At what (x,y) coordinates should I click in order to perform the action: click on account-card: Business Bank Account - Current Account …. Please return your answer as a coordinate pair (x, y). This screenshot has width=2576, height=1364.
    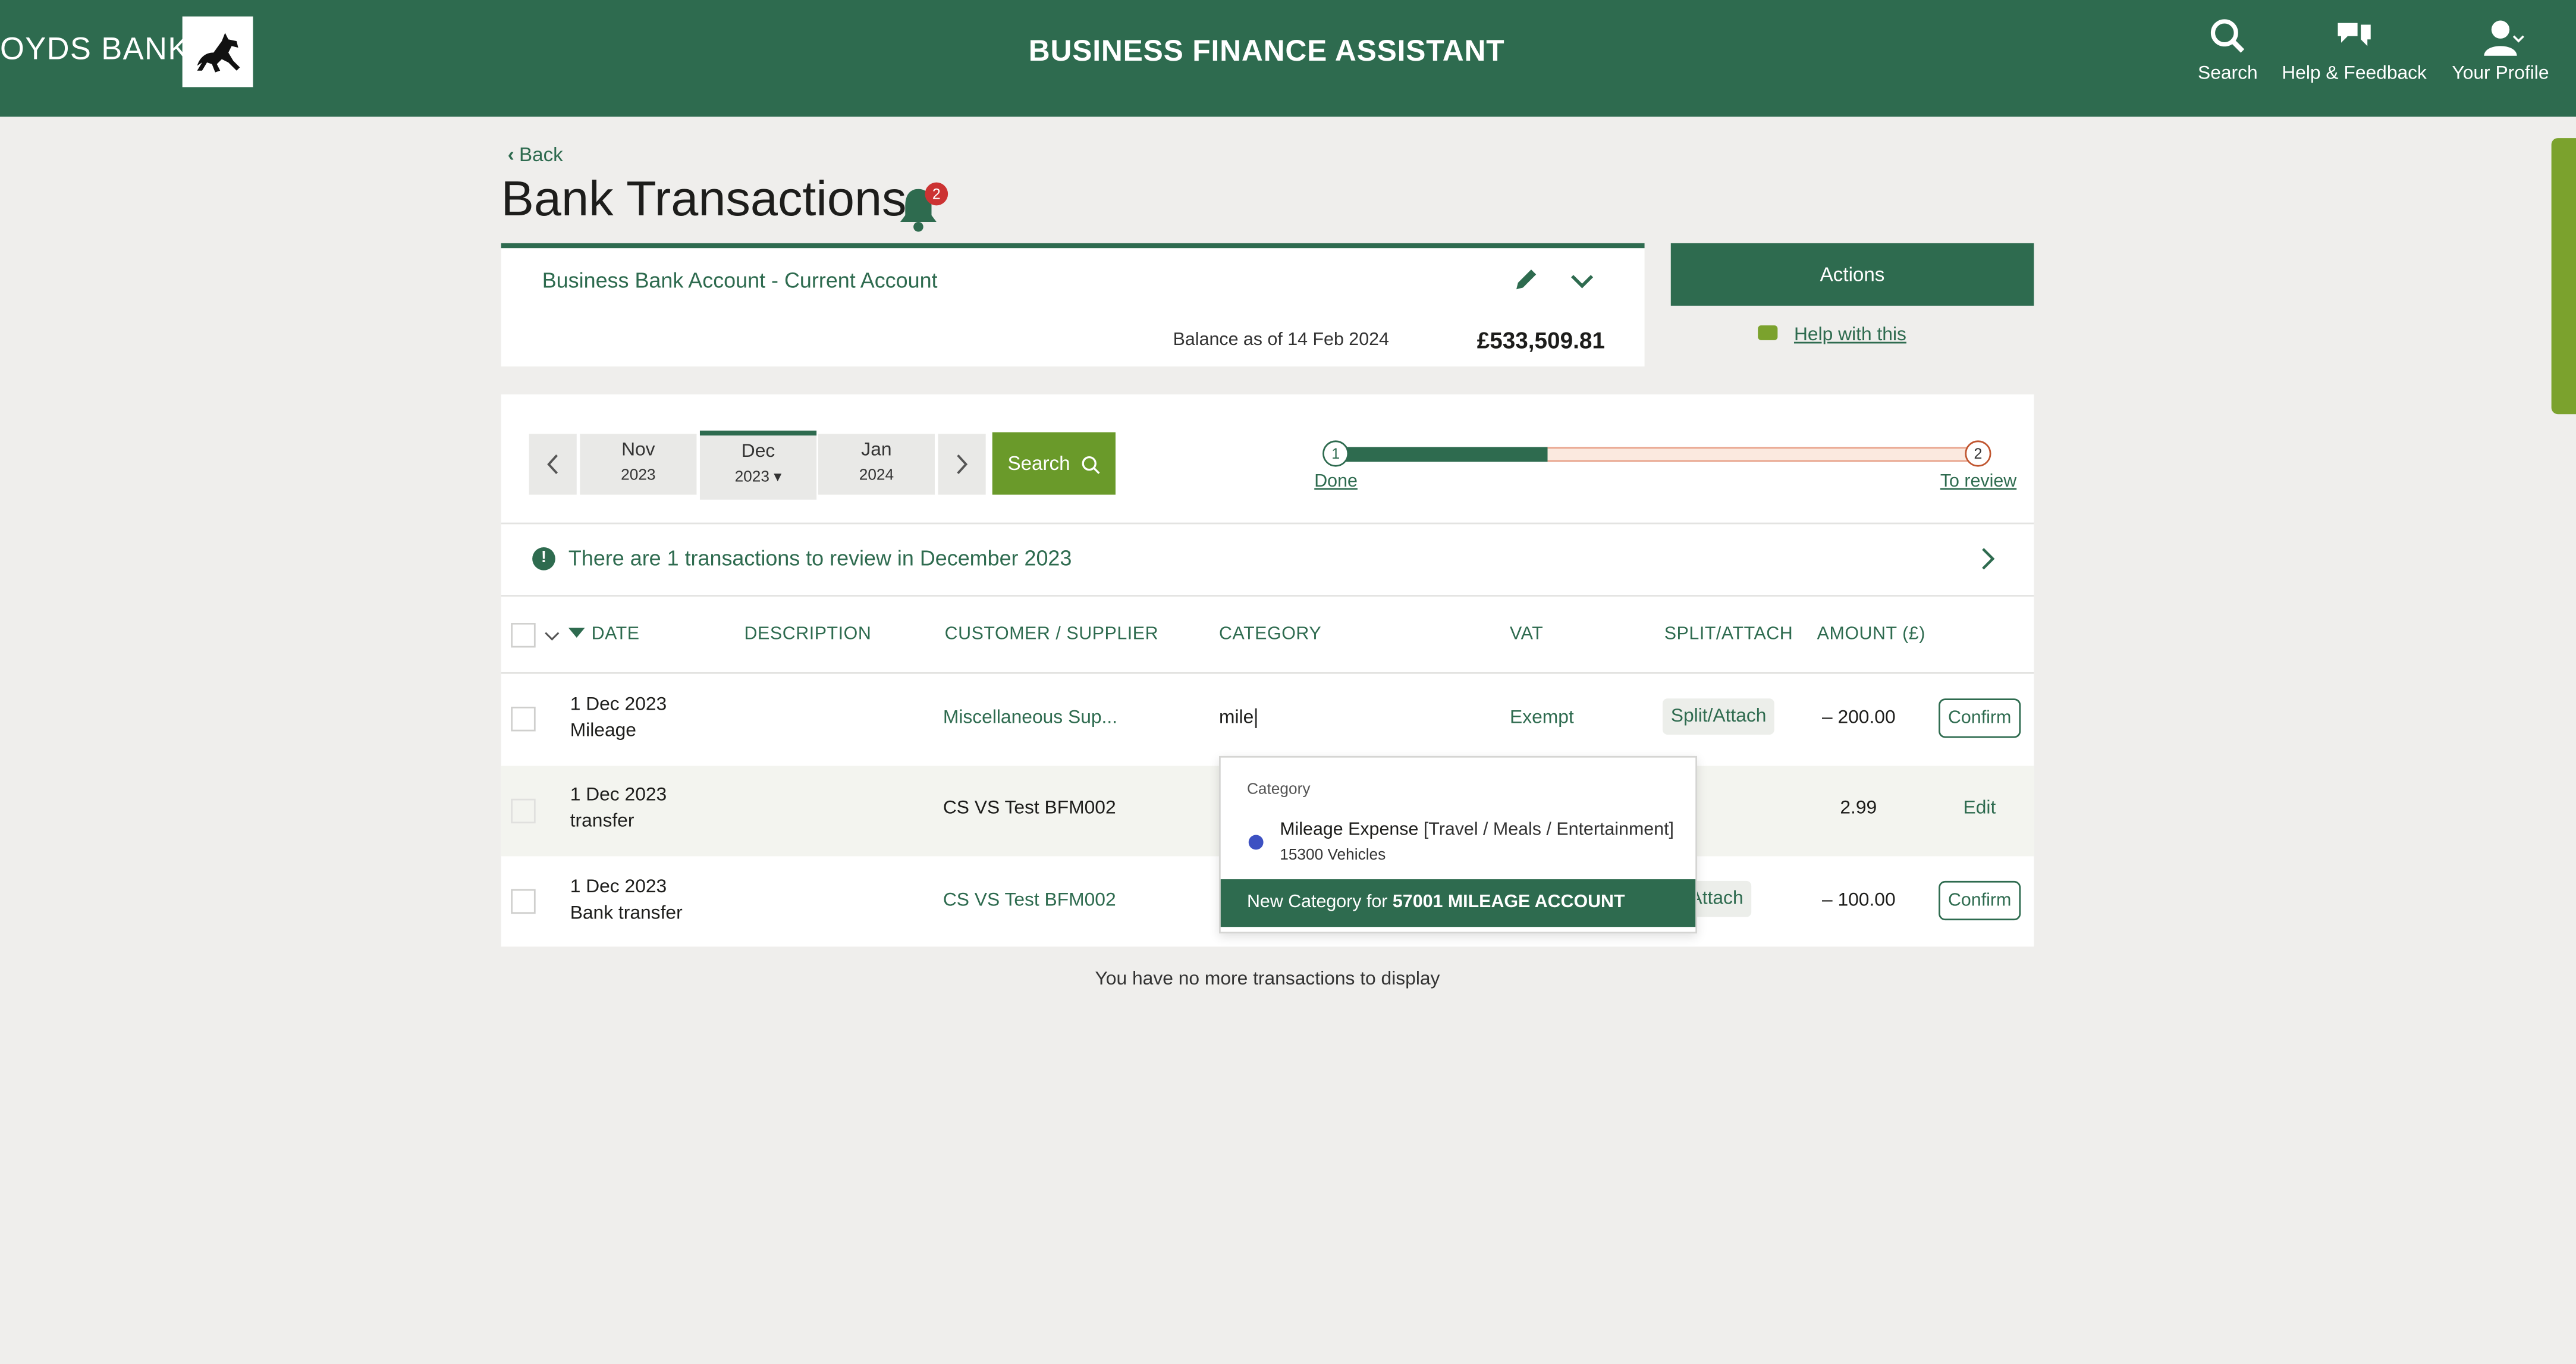
    Looking at the image, I should click on (1073, 305).